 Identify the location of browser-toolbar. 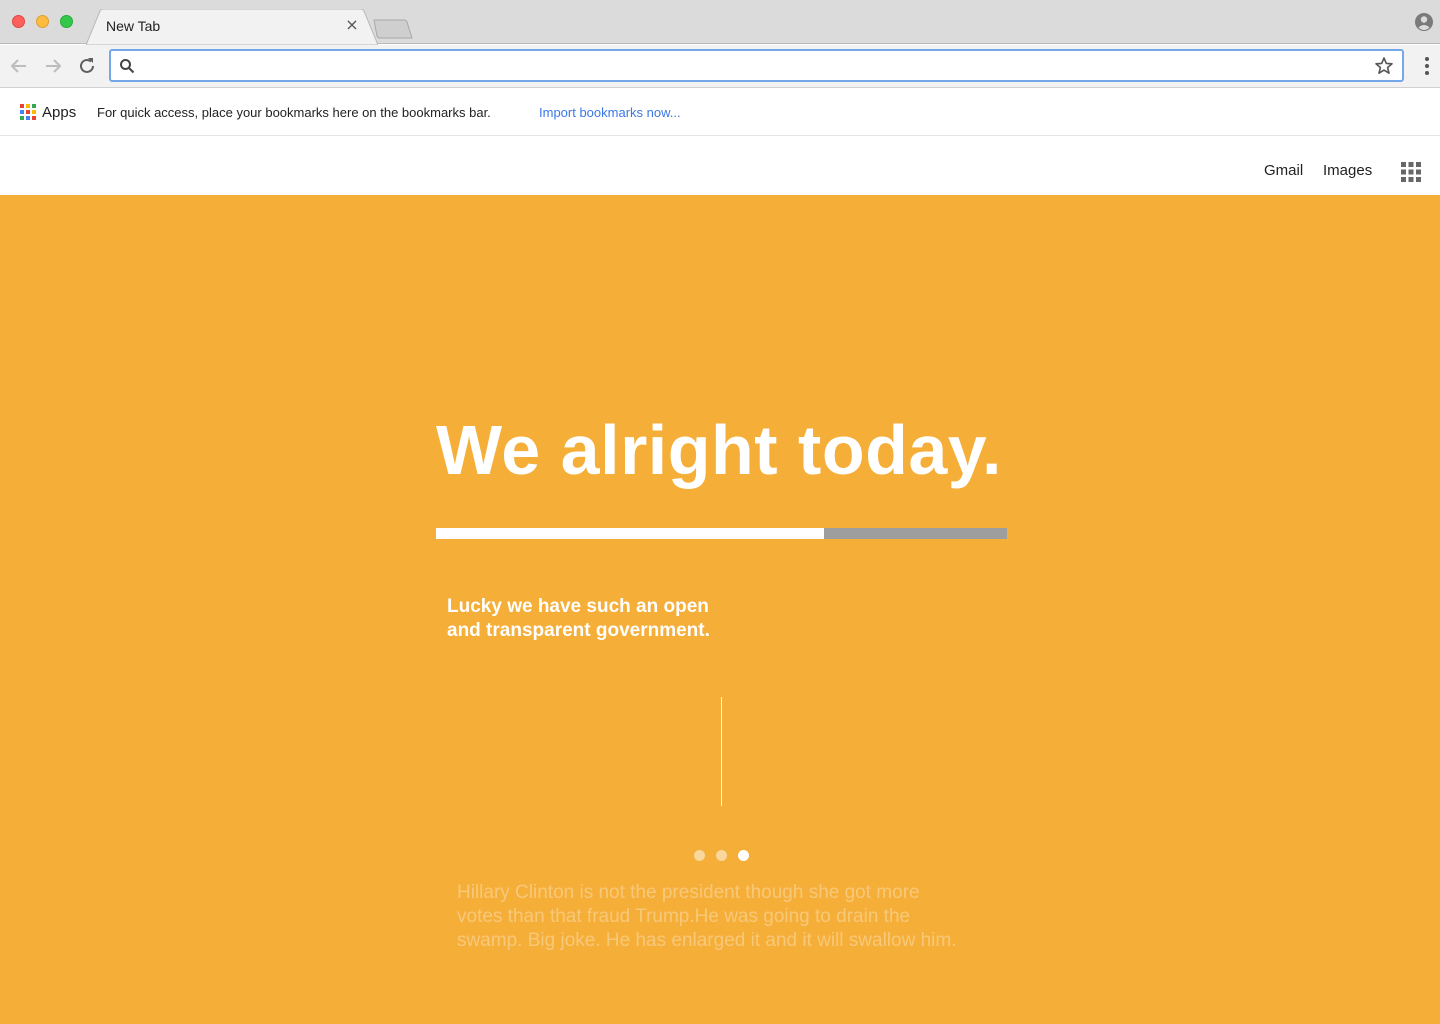
(720, 66).